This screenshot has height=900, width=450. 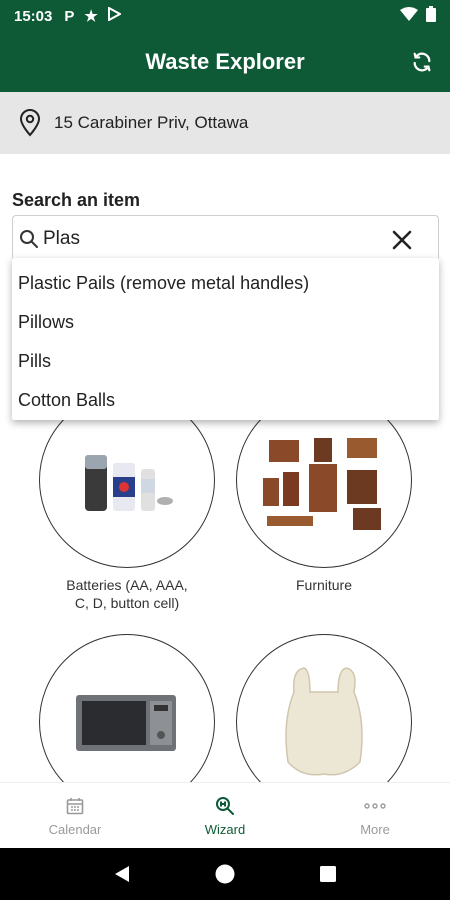 I want to click on address-bar: 15 Carabiner Priv, Ottawa, so click(x=225, y=123).